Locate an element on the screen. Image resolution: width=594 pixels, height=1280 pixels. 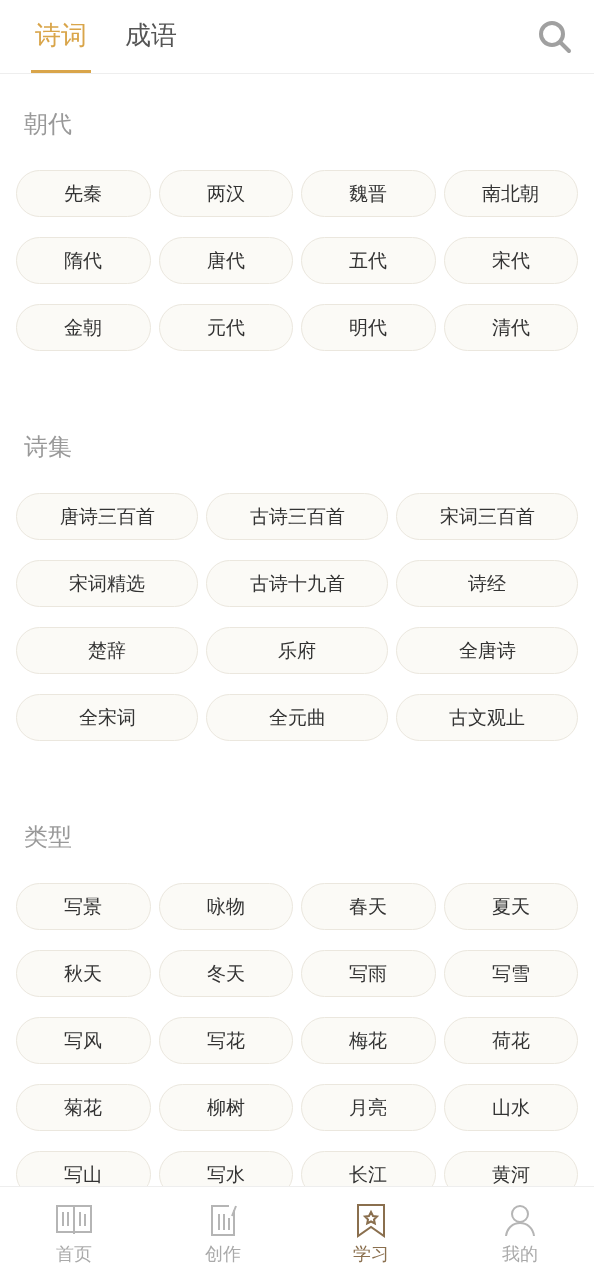
category-chip: 先秦 is located at coordinates (83, 193).